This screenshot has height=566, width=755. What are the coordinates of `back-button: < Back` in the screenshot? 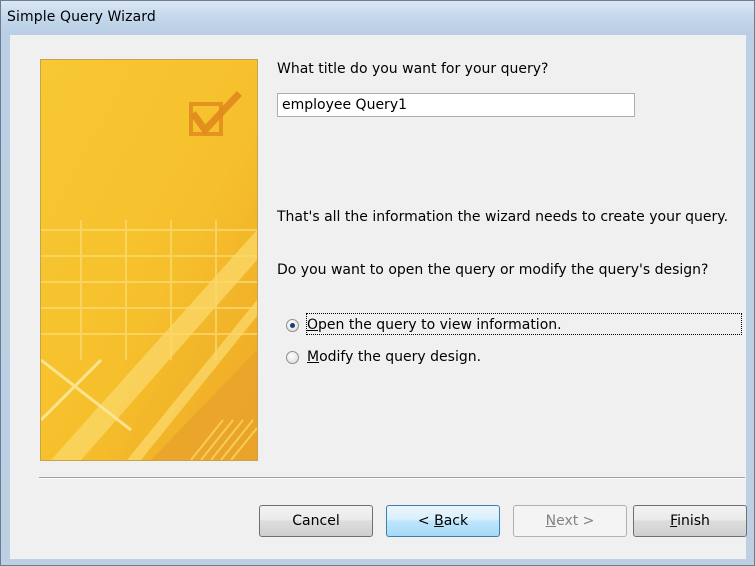 It's located at (443, 521).